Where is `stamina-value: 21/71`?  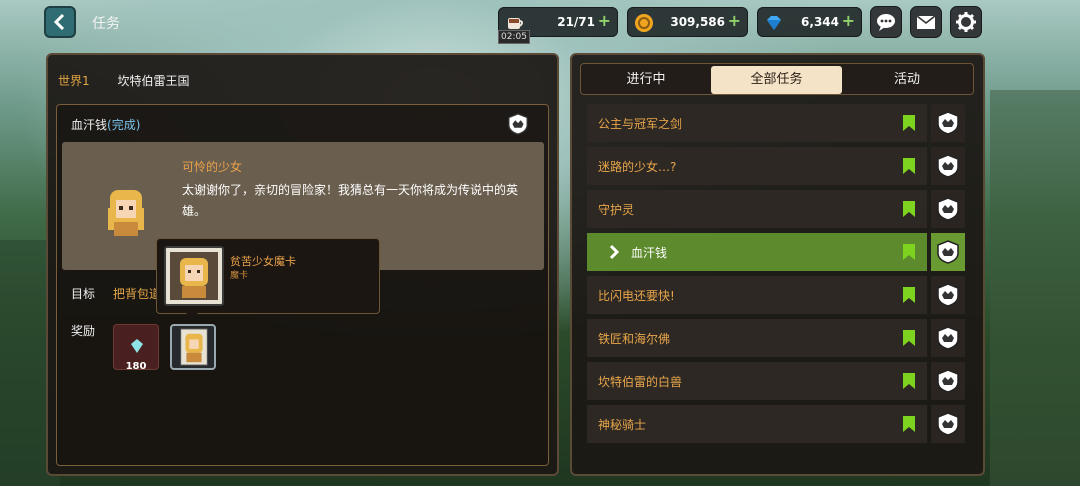 stamina-value: 21/71 is located at coordinates (576, 22).